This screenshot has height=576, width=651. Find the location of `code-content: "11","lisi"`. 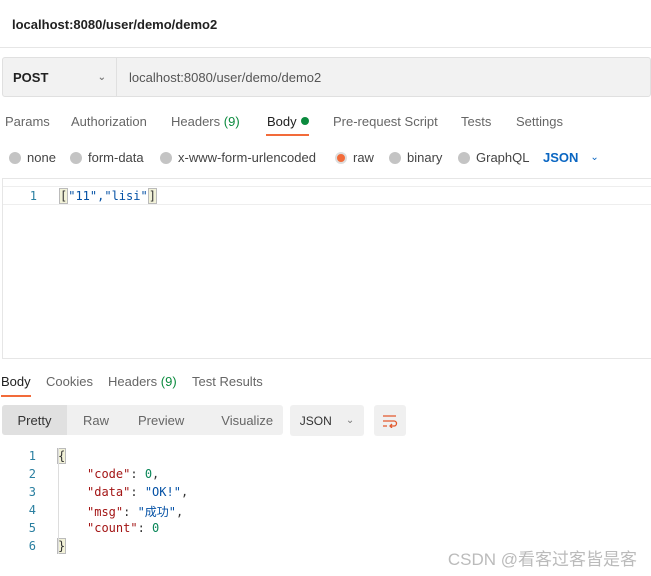

code-content: "11","lisi" is located at coordinates (108, 196).